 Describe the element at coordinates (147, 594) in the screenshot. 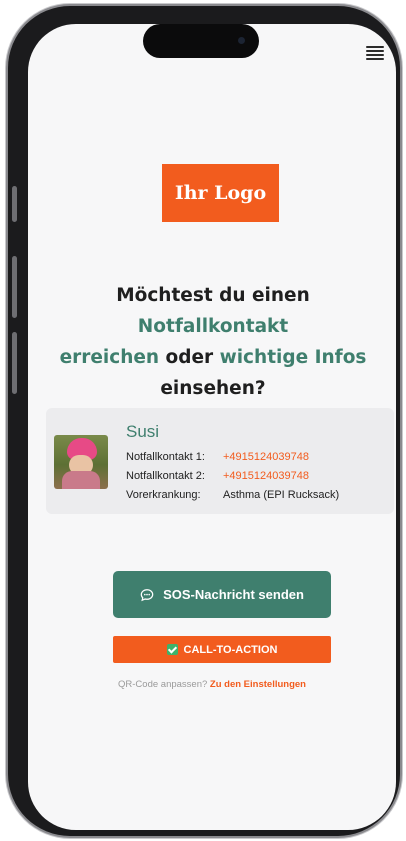

I see `chat-bubble-icon` at that location.